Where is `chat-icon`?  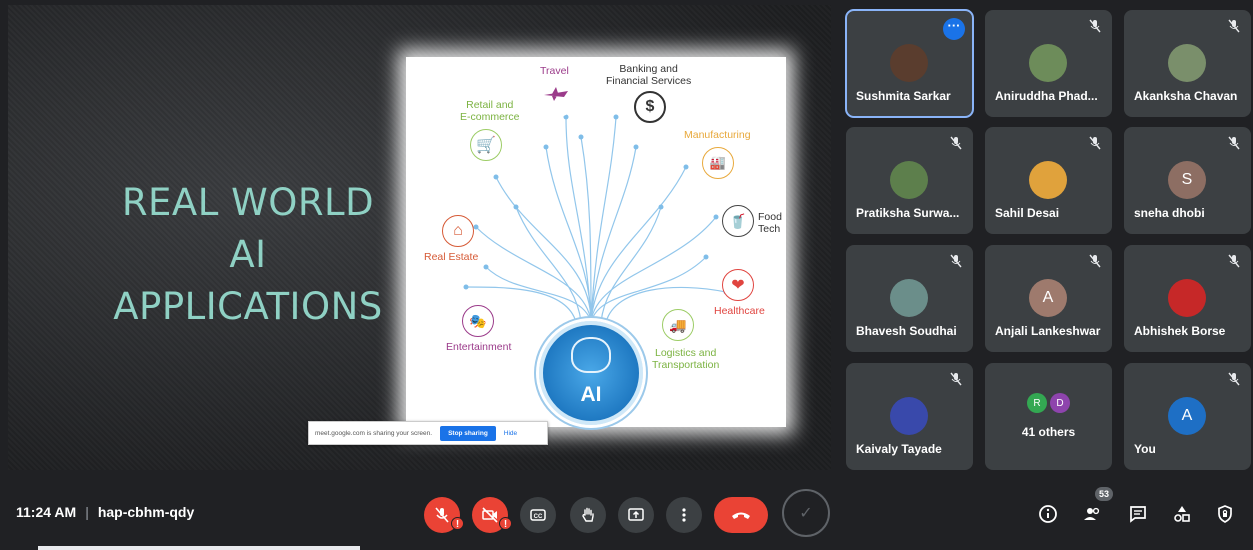
chat-icon is located at coordinates (1138, 514).